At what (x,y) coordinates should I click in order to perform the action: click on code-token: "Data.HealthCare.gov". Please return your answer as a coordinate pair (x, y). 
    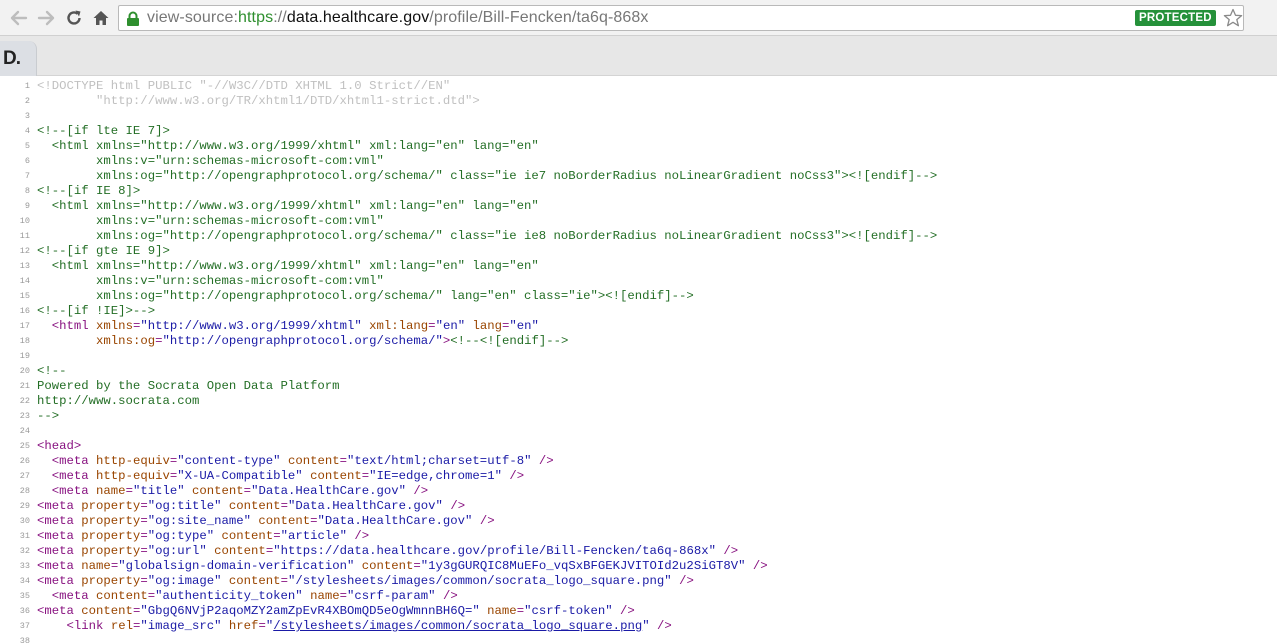
    Looking at the image, I should click on (329, 491).